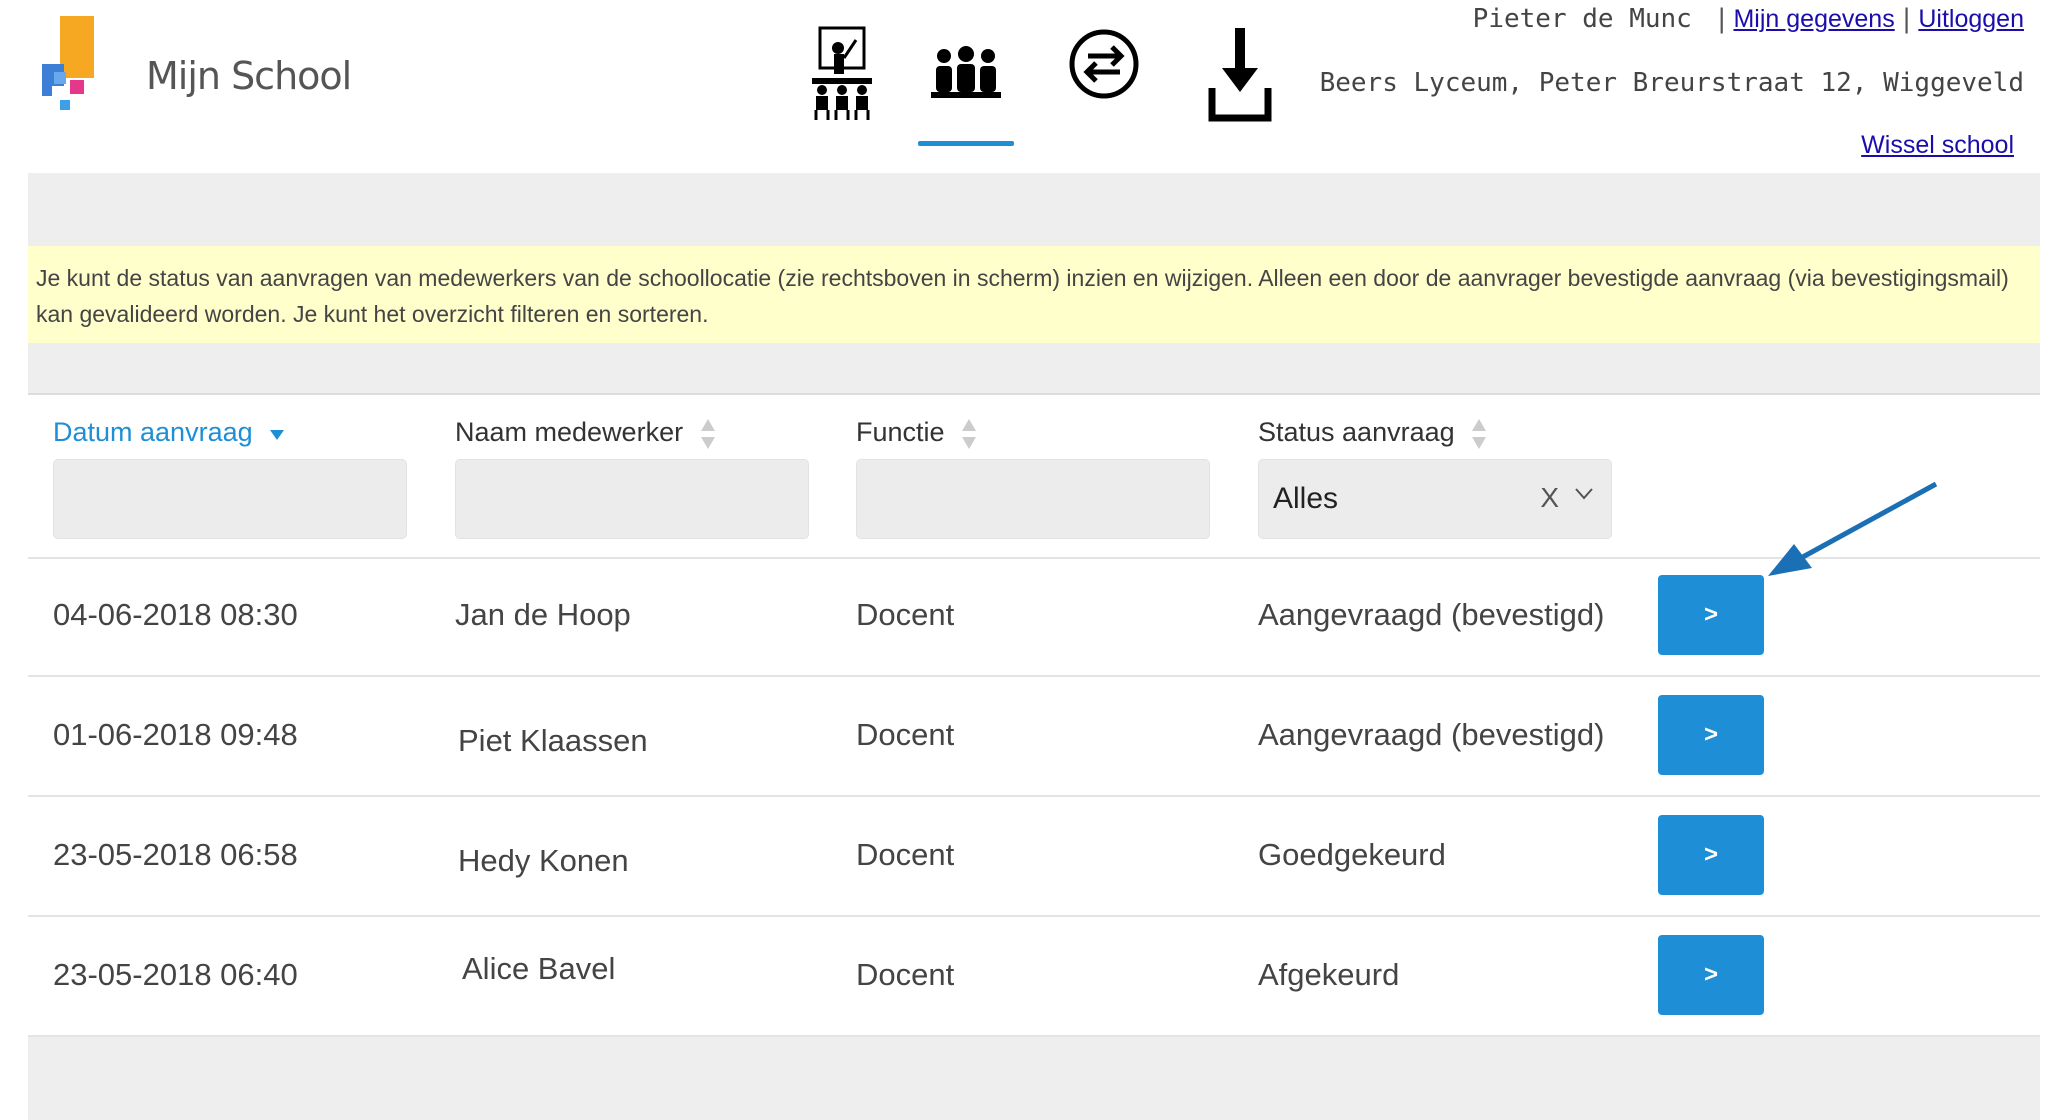 Image resolution: width=2056 pixels, height=1120 pixels. I want to click on logout-link: Uitloggen, so click(1971, 19).